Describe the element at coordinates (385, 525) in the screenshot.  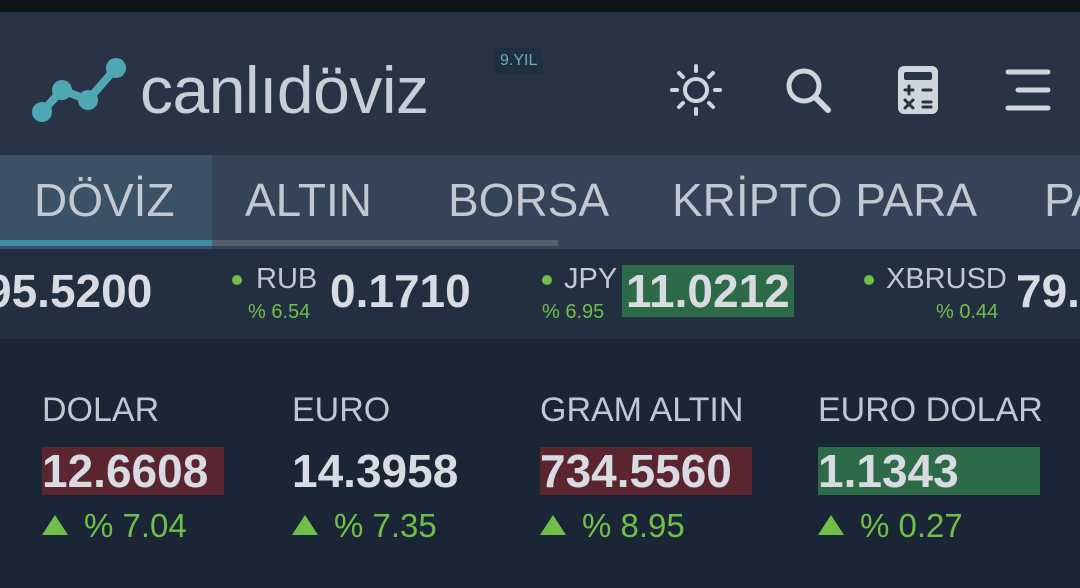
I see `rate-change-text: % 7.35` at that location.